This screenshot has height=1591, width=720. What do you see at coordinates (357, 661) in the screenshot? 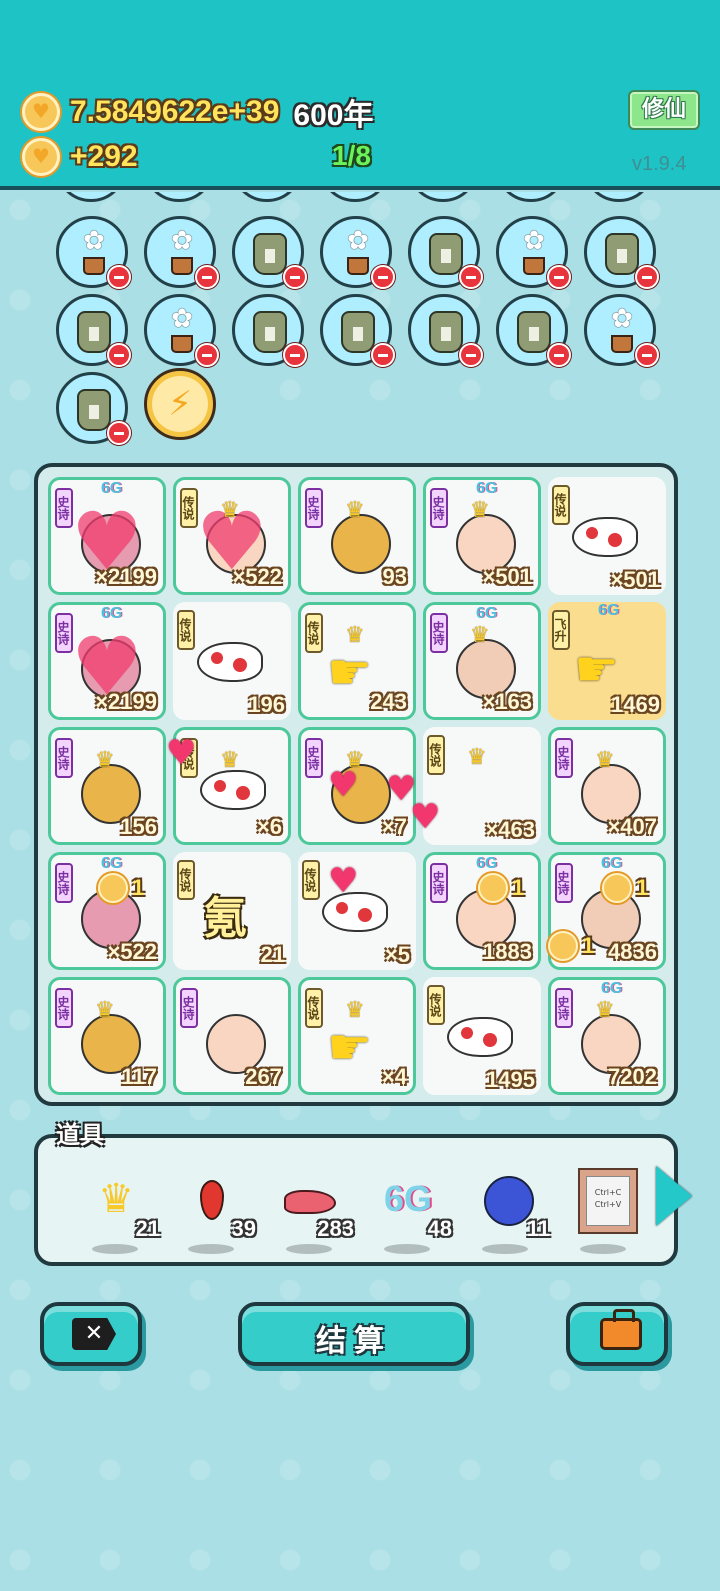
I see `grid-cell: ☛ ♛ 传说 243` at bounding box center [357, 661].